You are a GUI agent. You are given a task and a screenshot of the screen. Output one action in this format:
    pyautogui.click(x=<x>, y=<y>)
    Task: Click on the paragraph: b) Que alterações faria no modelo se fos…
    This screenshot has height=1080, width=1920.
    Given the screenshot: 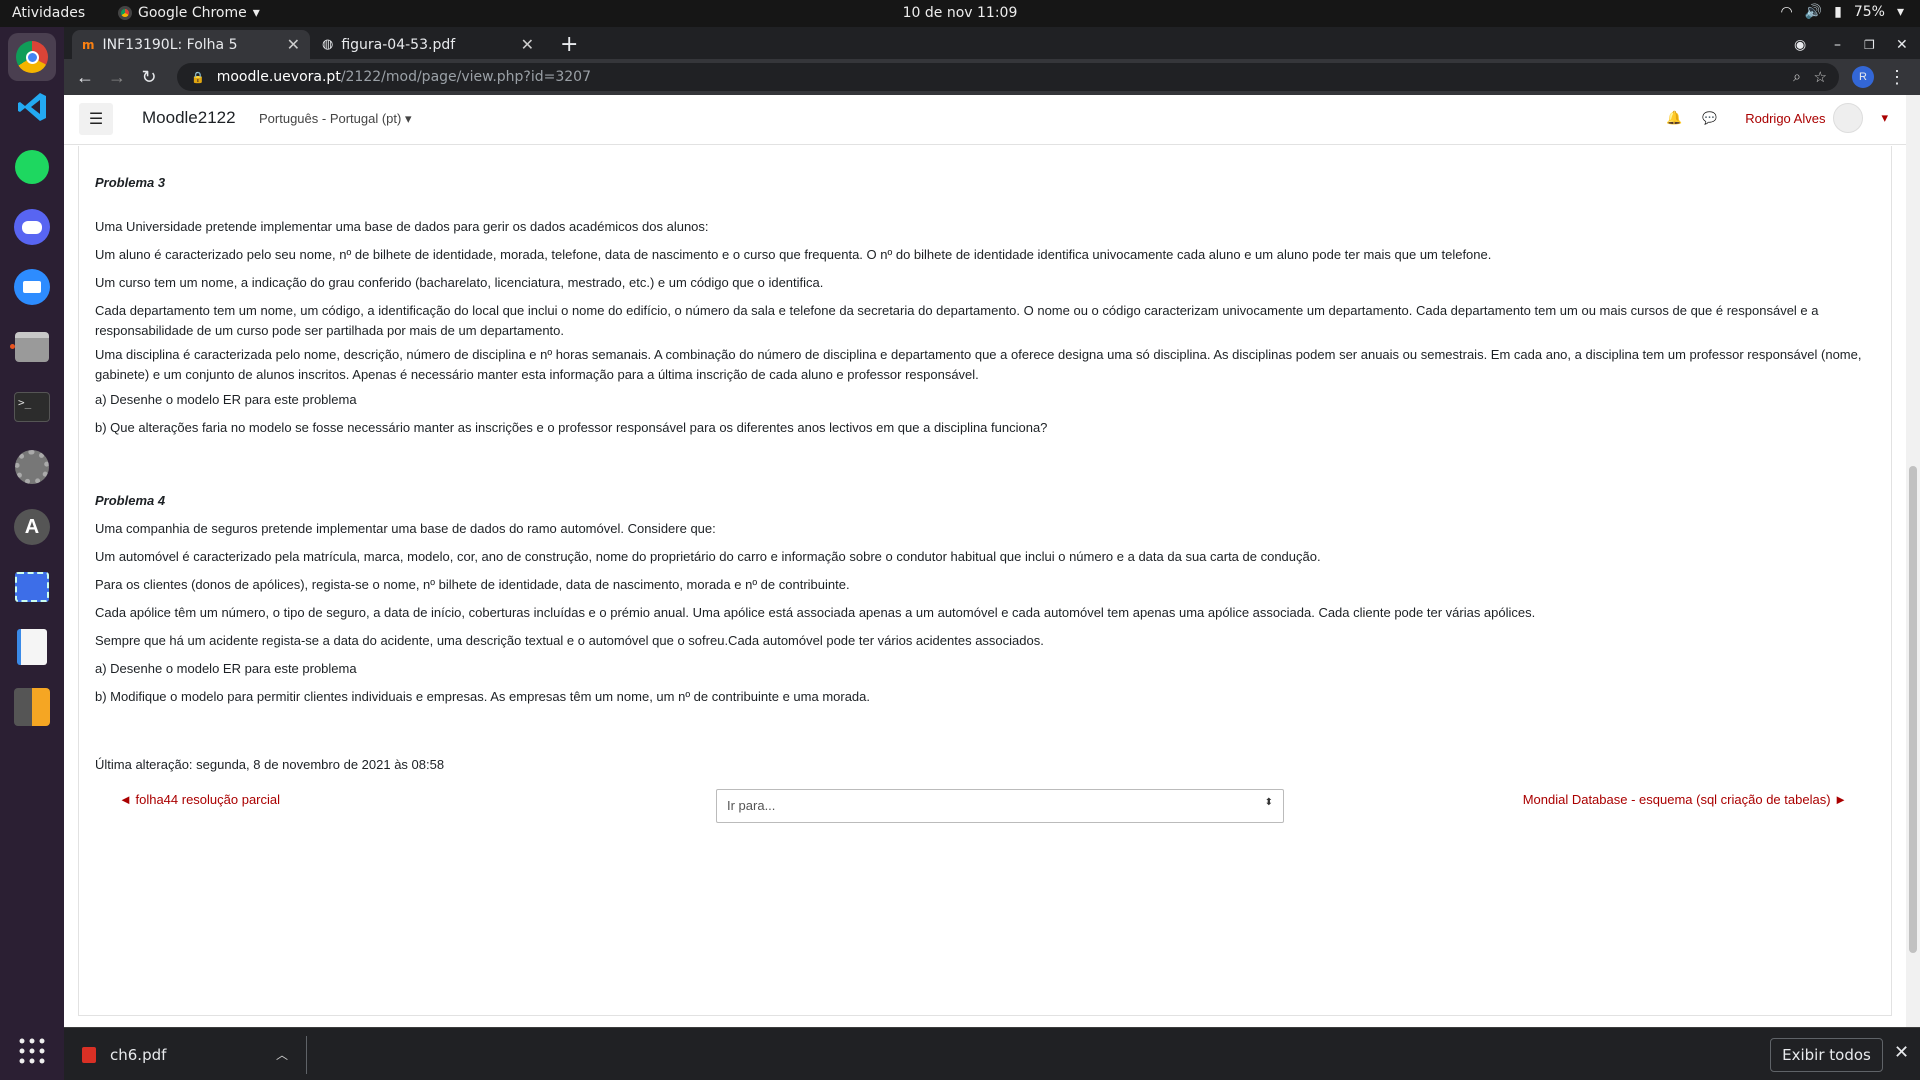 What is the action you would take?
    pyautogui.click(x=571, y=427)
    